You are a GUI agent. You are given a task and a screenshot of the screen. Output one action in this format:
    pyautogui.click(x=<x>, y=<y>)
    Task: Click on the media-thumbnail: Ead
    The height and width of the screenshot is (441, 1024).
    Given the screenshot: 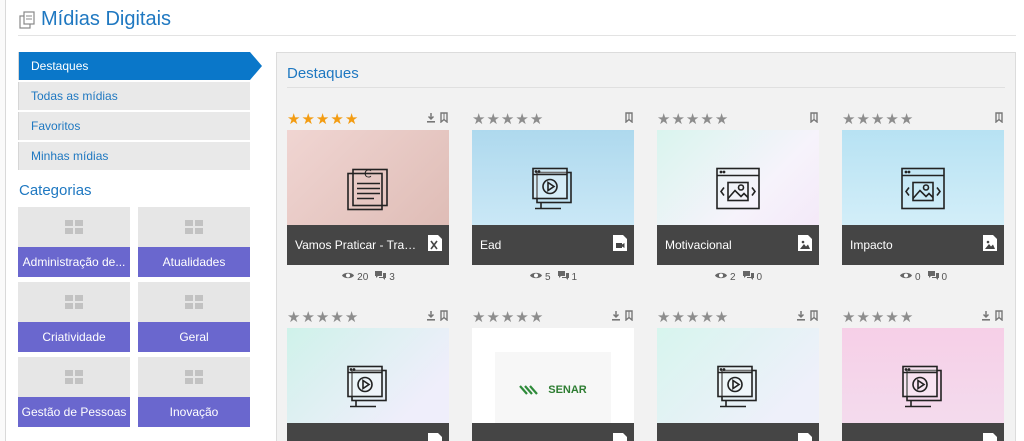 What is the action you would take?
    pyautogui.click(x=553, y=197)
    